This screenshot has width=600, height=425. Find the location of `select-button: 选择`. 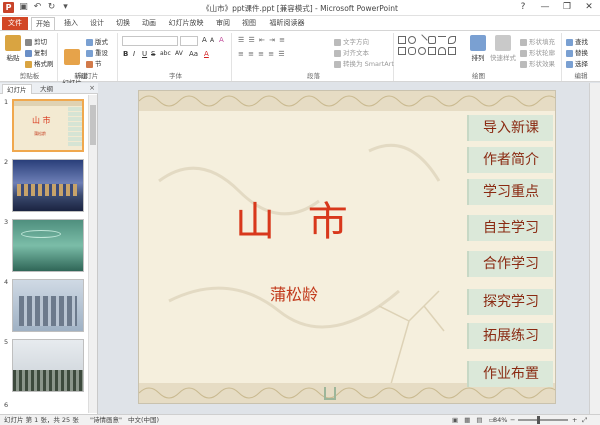

select-button: 选择 is located at coordinates (577, 63).